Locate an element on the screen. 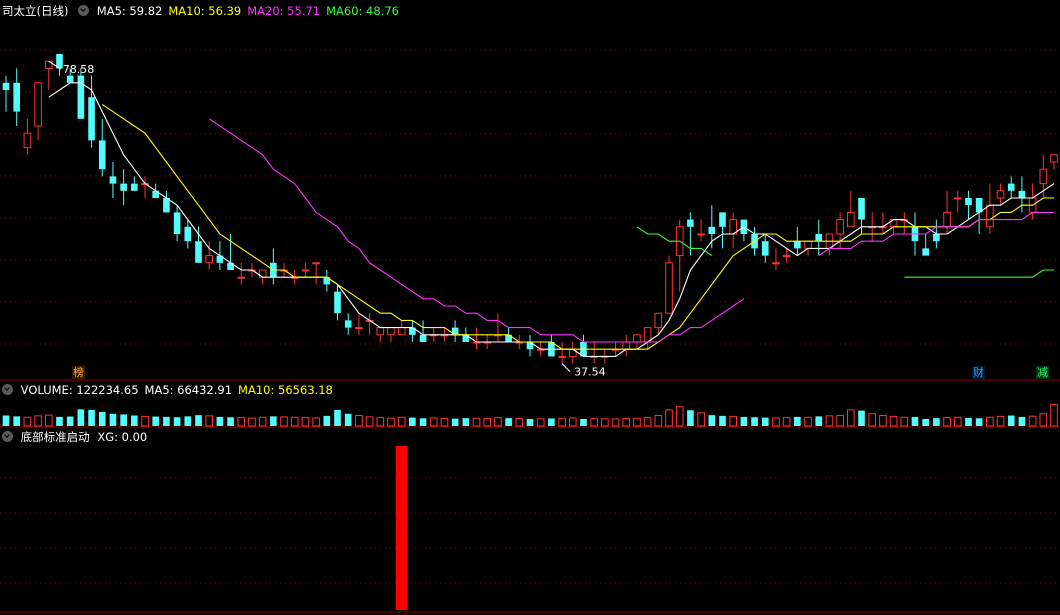 This screenshot has width=1060, height=615. marker-cai: 财 is located at coordinates (978, 372).